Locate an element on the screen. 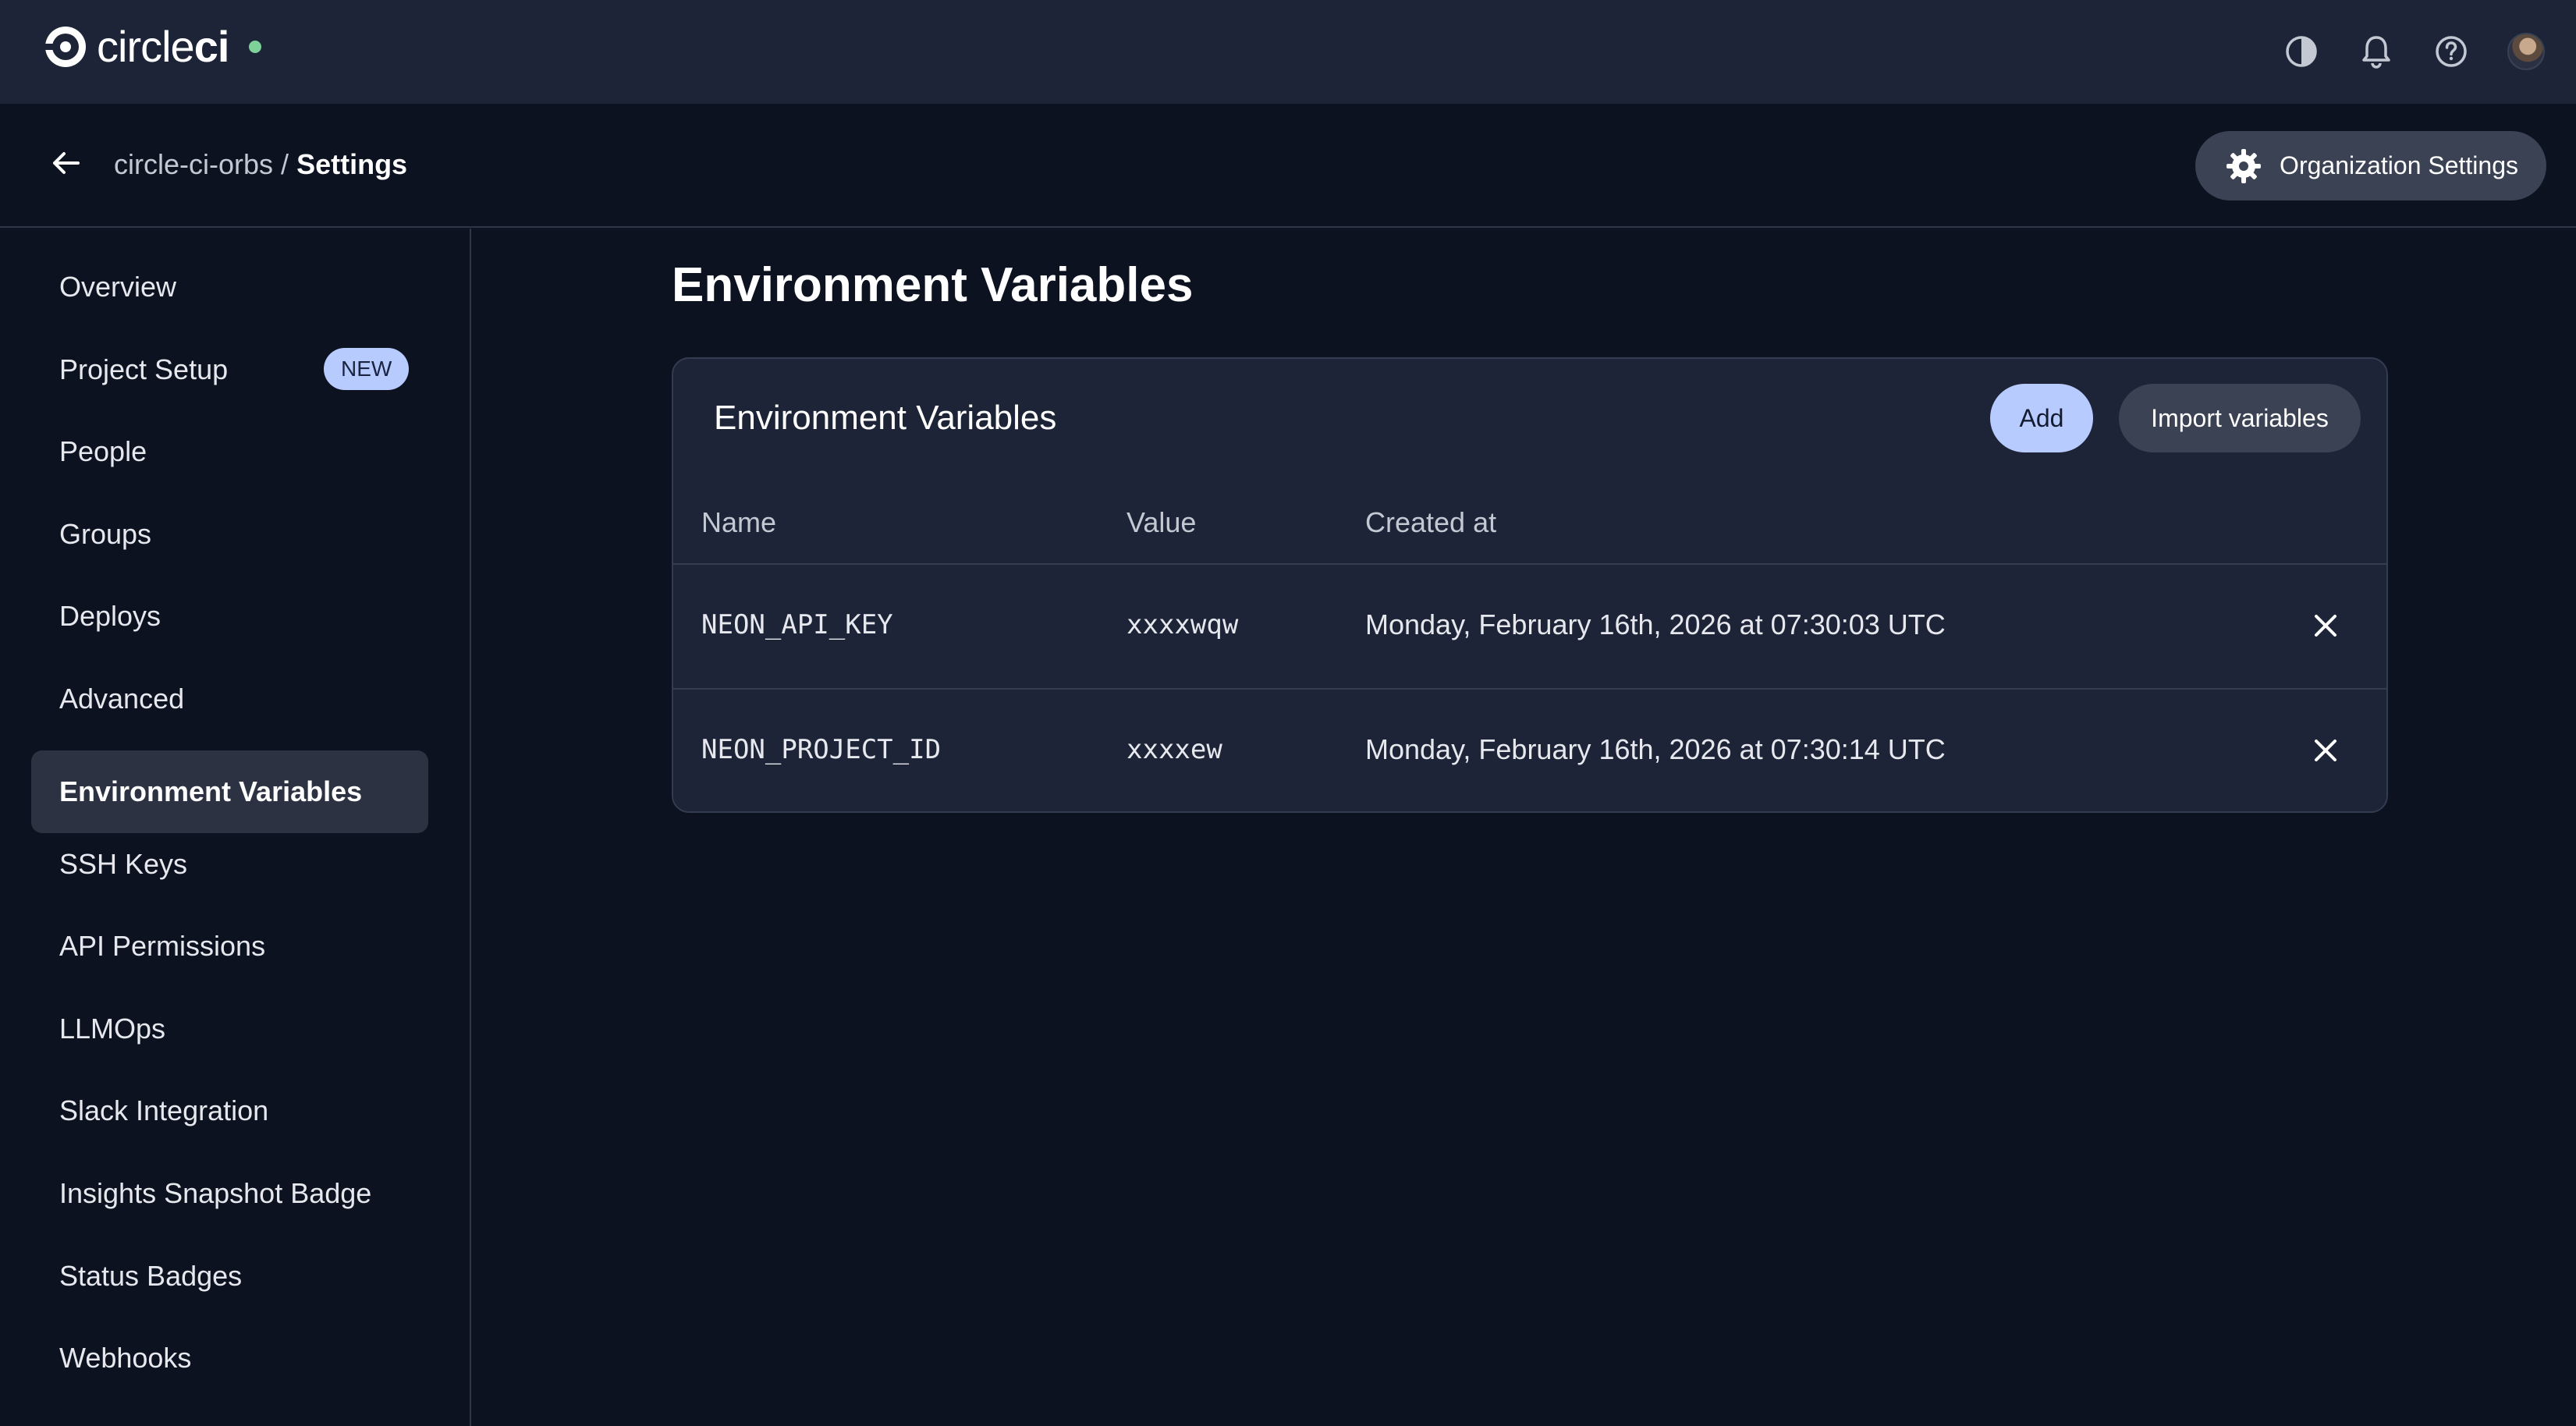 The height and width of the screenshot is (1426, 2576). top-bar: circleci is located at coordinates (1288, 52).